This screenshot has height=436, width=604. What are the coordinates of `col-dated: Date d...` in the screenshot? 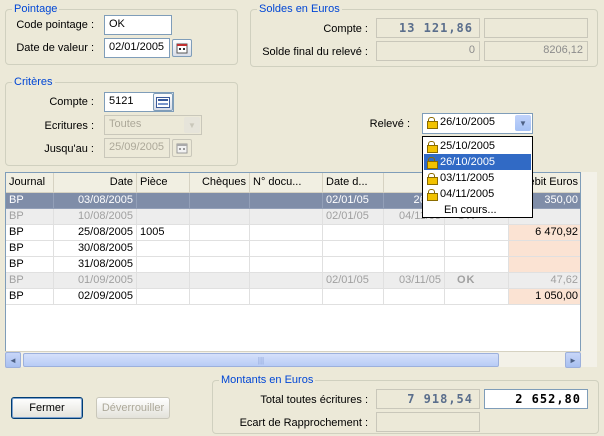 It's located at (353, 182).